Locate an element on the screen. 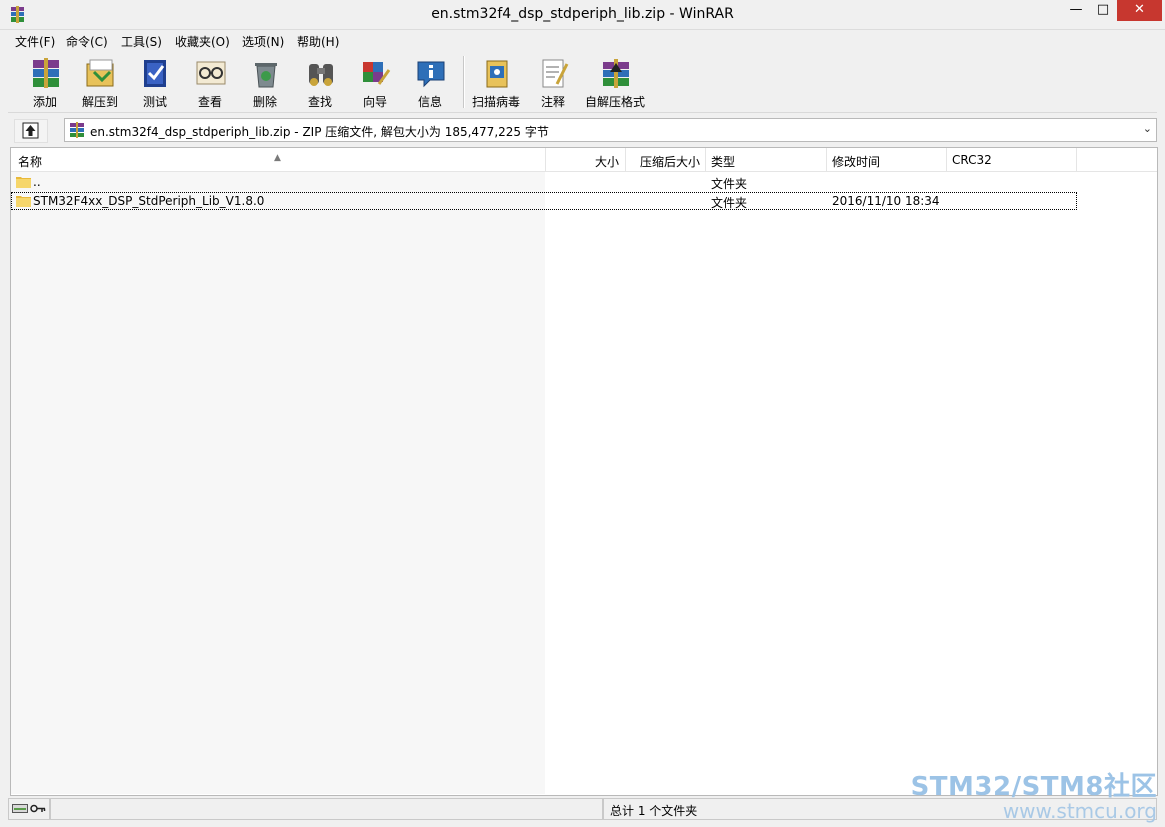  find-button: 查找 is located at coordinates (320, 81).